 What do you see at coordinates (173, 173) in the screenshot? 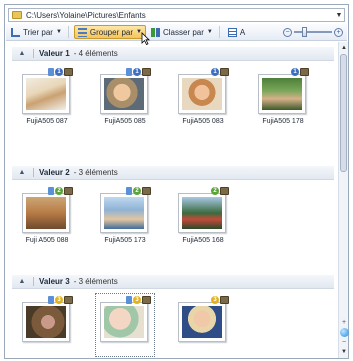
I see `group-header: ▲ Valeur 2- 3 éléments` at bounding box center [173, 173].